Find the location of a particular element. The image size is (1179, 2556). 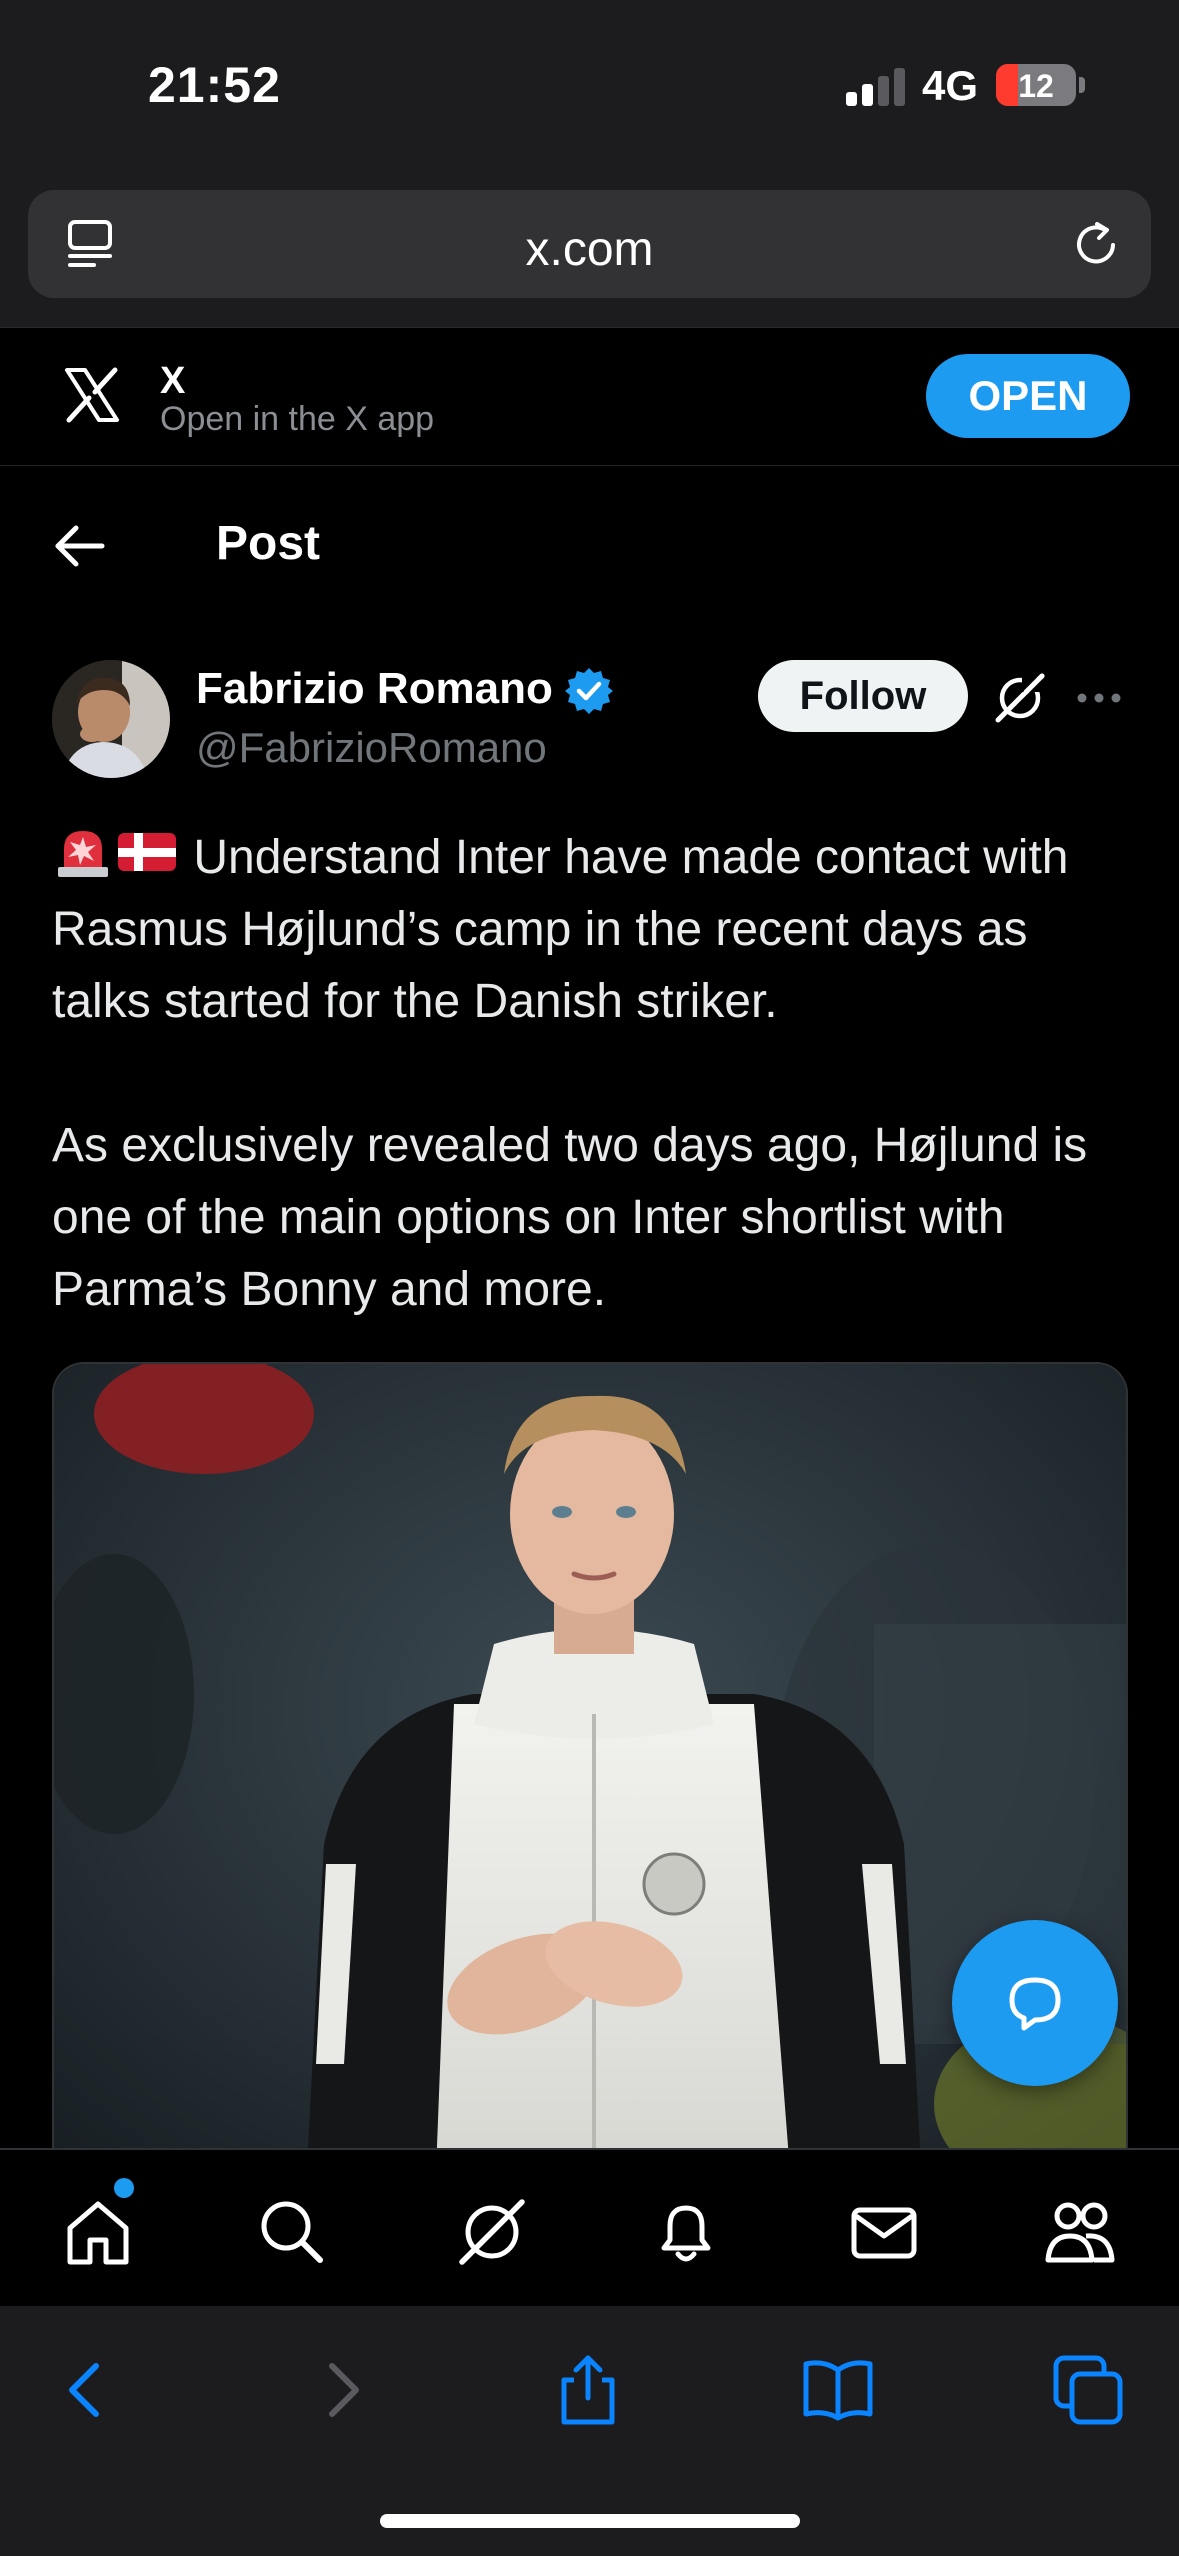

battery-level: 12 is located at coordinates (1036, 86).